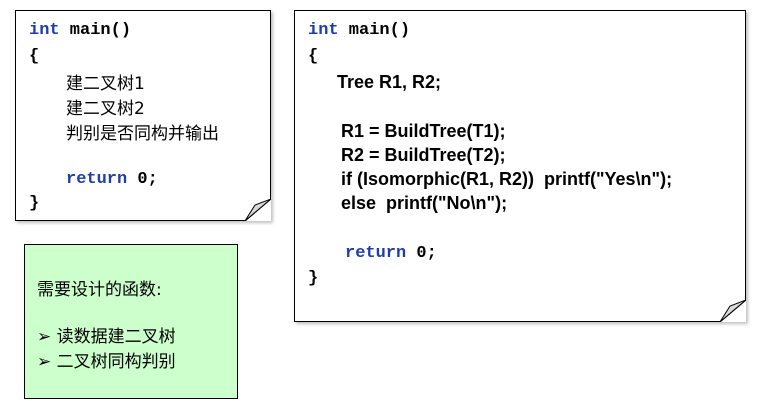 The height and width of the screenshot is (410, 765). I want to click on left-brace-open: {, so click(34, 56).